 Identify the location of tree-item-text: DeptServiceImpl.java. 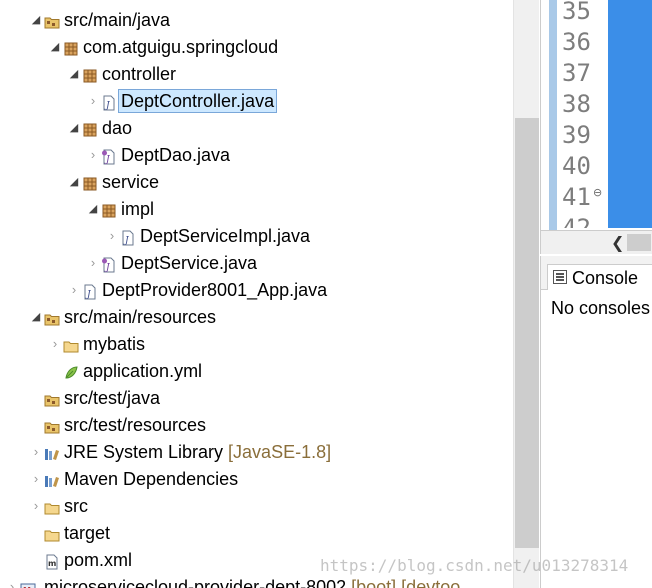
(225, 236).